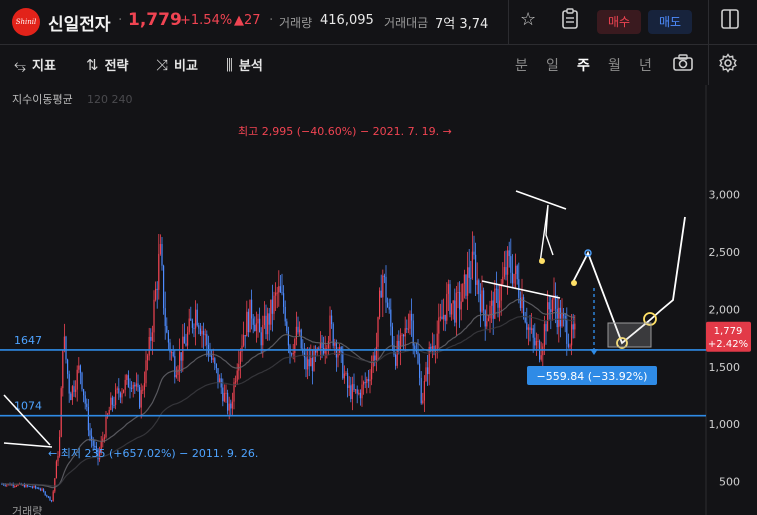  I want to click on sell-button: 매도, so click(670, 22).